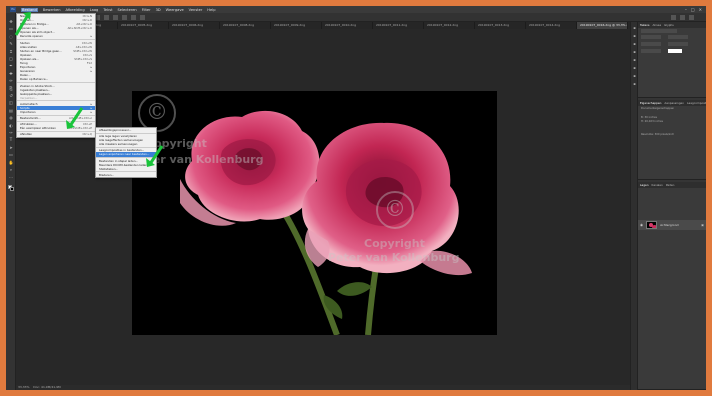 Image resolution: width=712 pixels, height=396 pixels. Describe the element at coordinates (672, 286) in the screenshot. I see `layers-panel: Lagen Kanalen Paden` at that location.